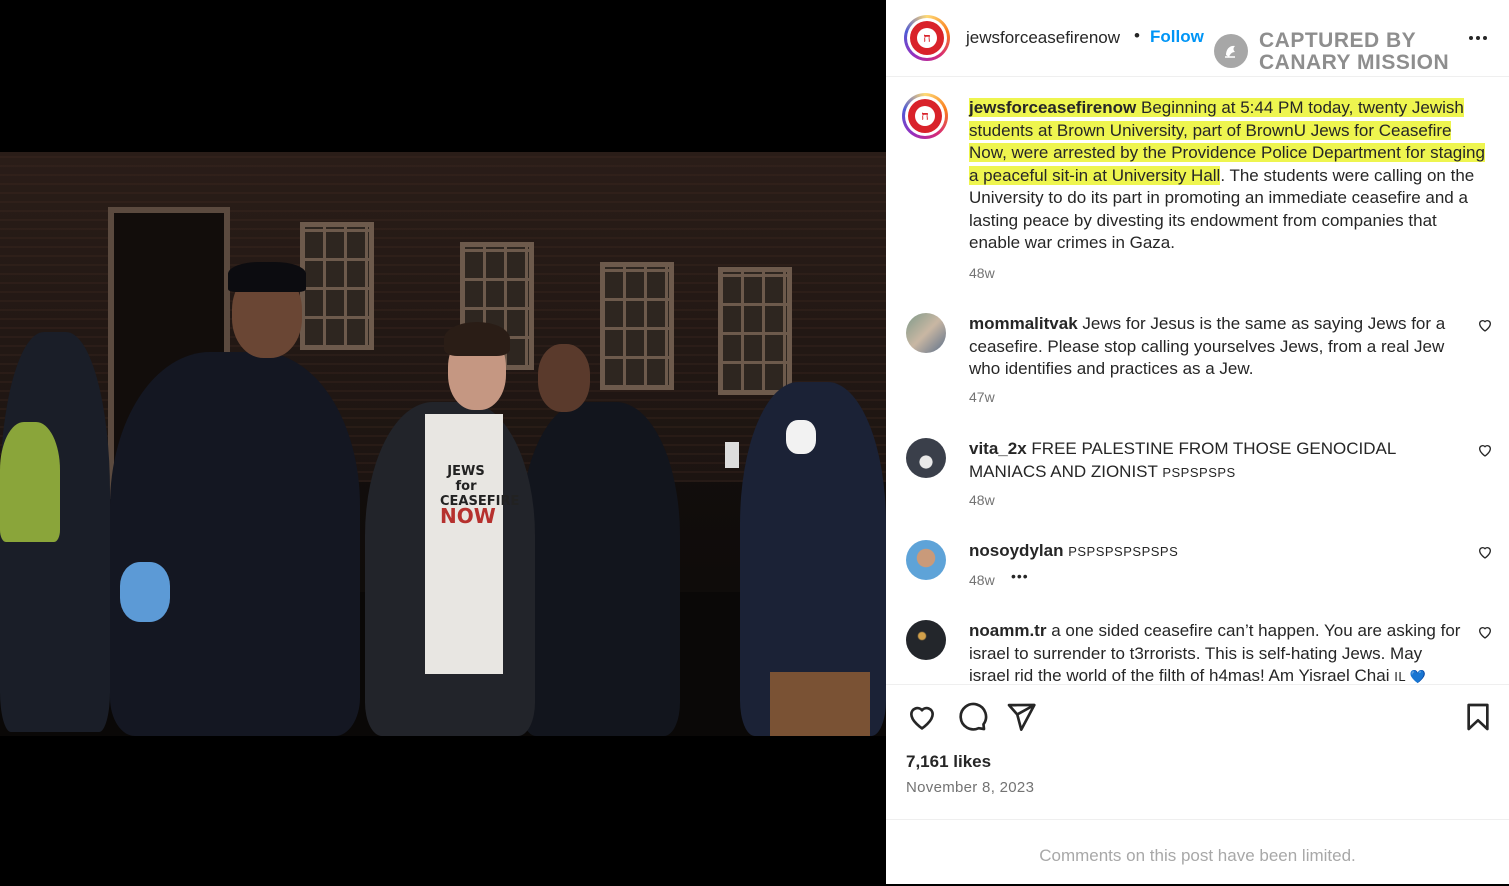 The image size is (1509, 886). Describe the element at coordinates (1338, 40) in the screenshot. I see `watermark-line1: CAPTURED BY` at that location.